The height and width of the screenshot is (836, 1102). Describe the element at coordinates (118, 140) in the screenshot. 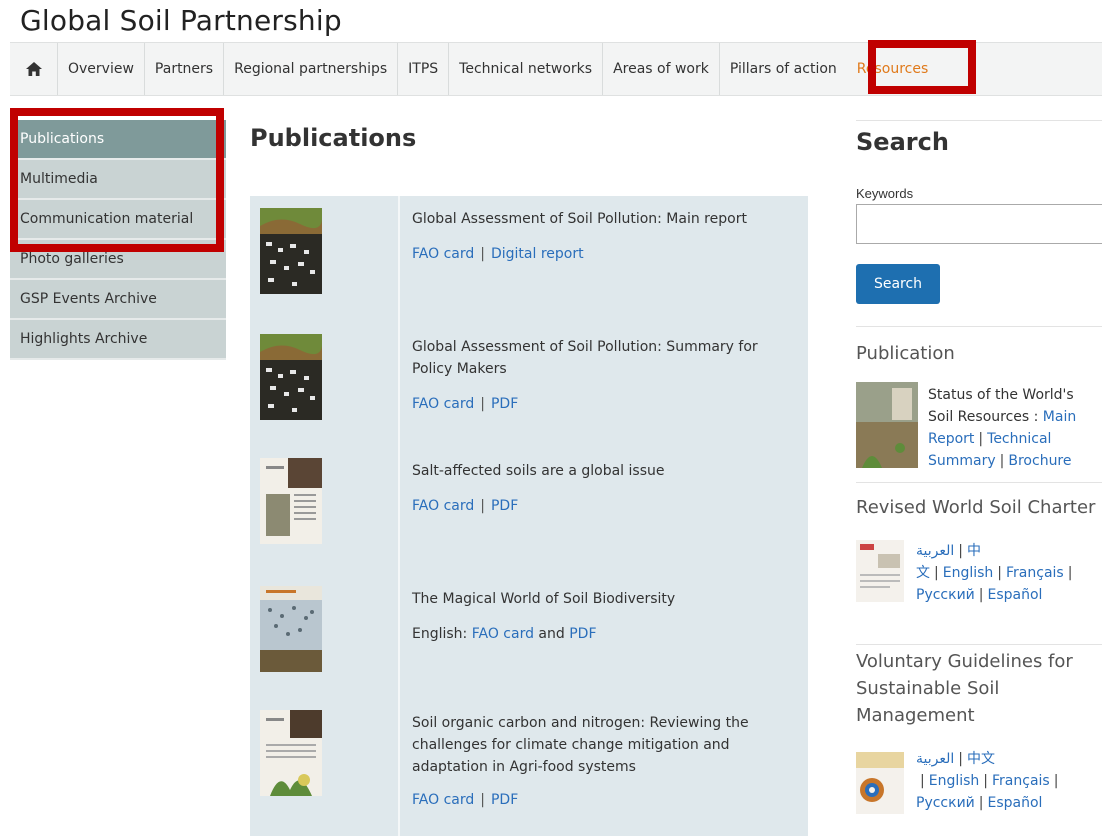

I see `sidebar-item-publications: Publications` at that location.